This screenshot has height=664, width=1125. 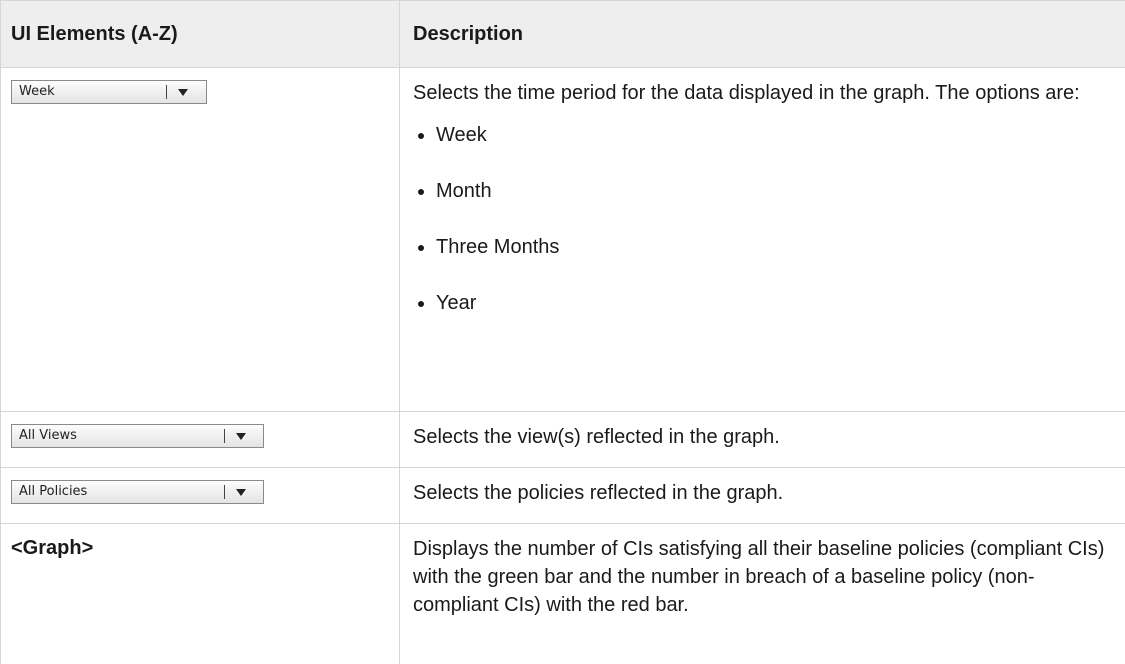 I want to click on list-item: Week, so click(x=763, y=149).